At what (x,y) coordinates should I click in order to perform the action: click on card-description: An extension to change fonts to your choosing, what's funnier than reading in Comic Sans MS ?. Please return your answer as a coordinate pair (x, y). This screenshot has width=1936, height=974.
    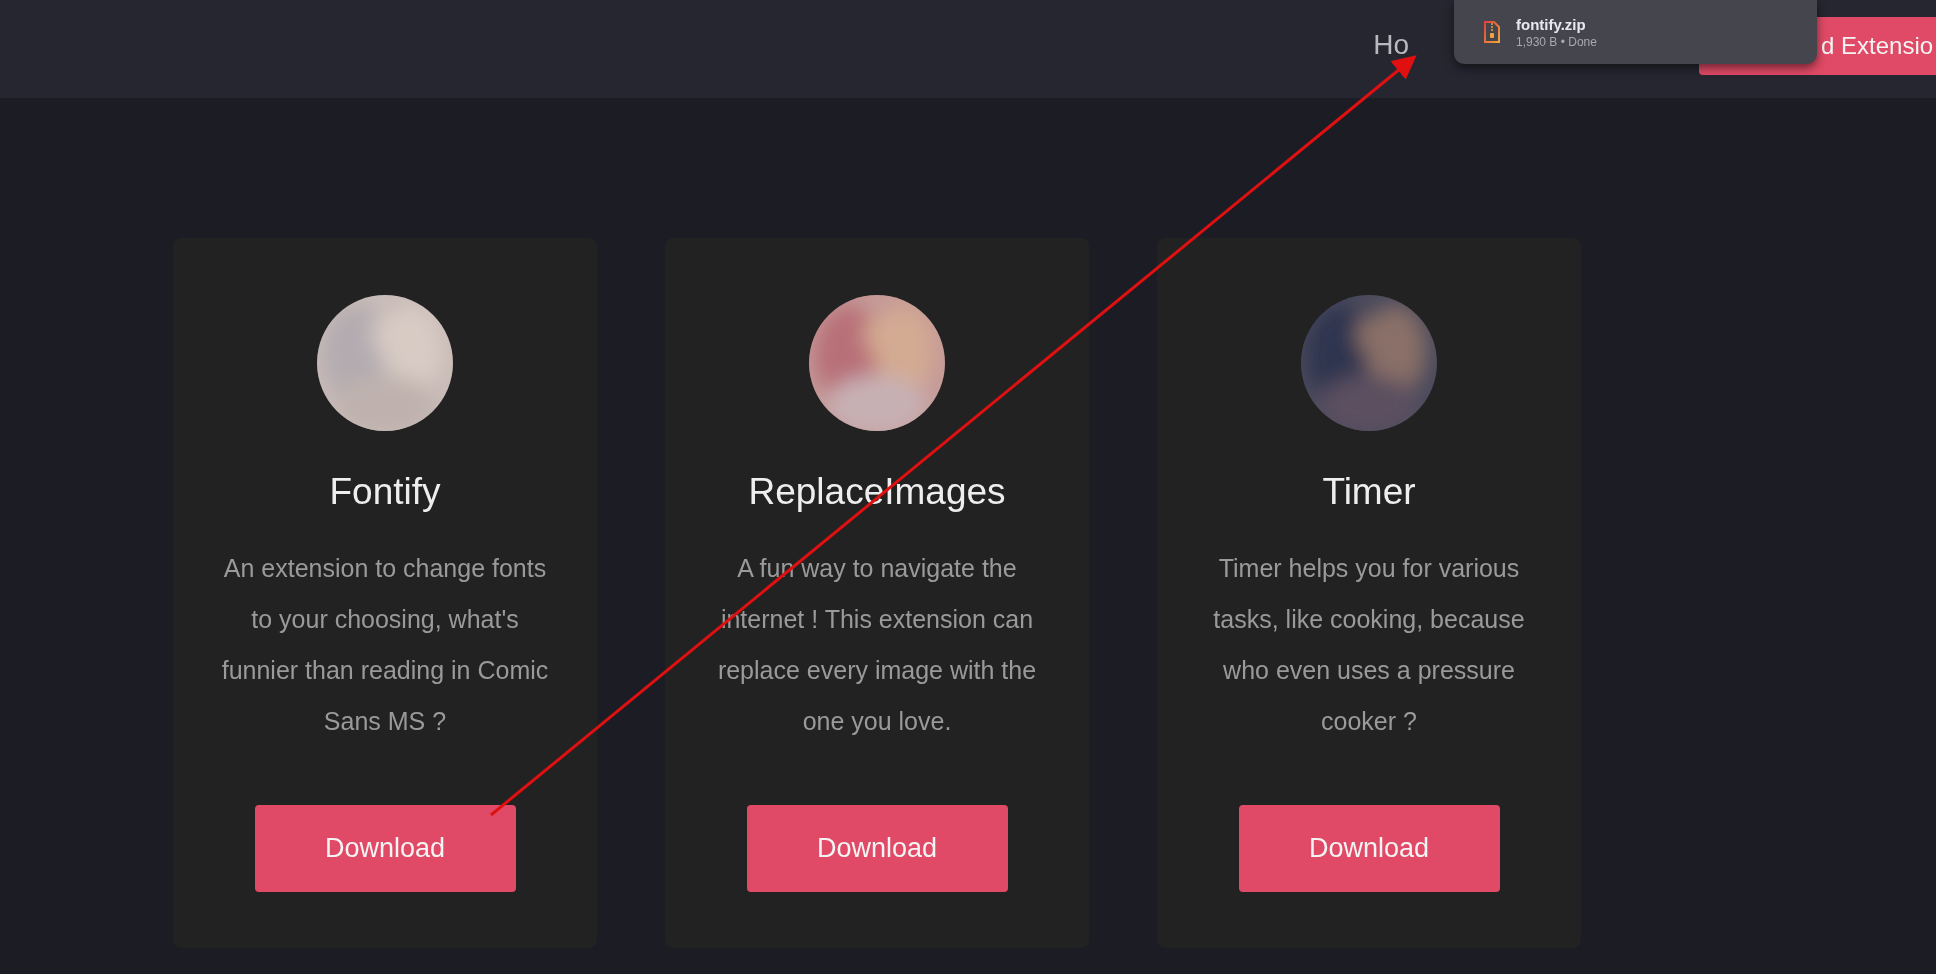
    Looking at the image, I should click on (385, 645).